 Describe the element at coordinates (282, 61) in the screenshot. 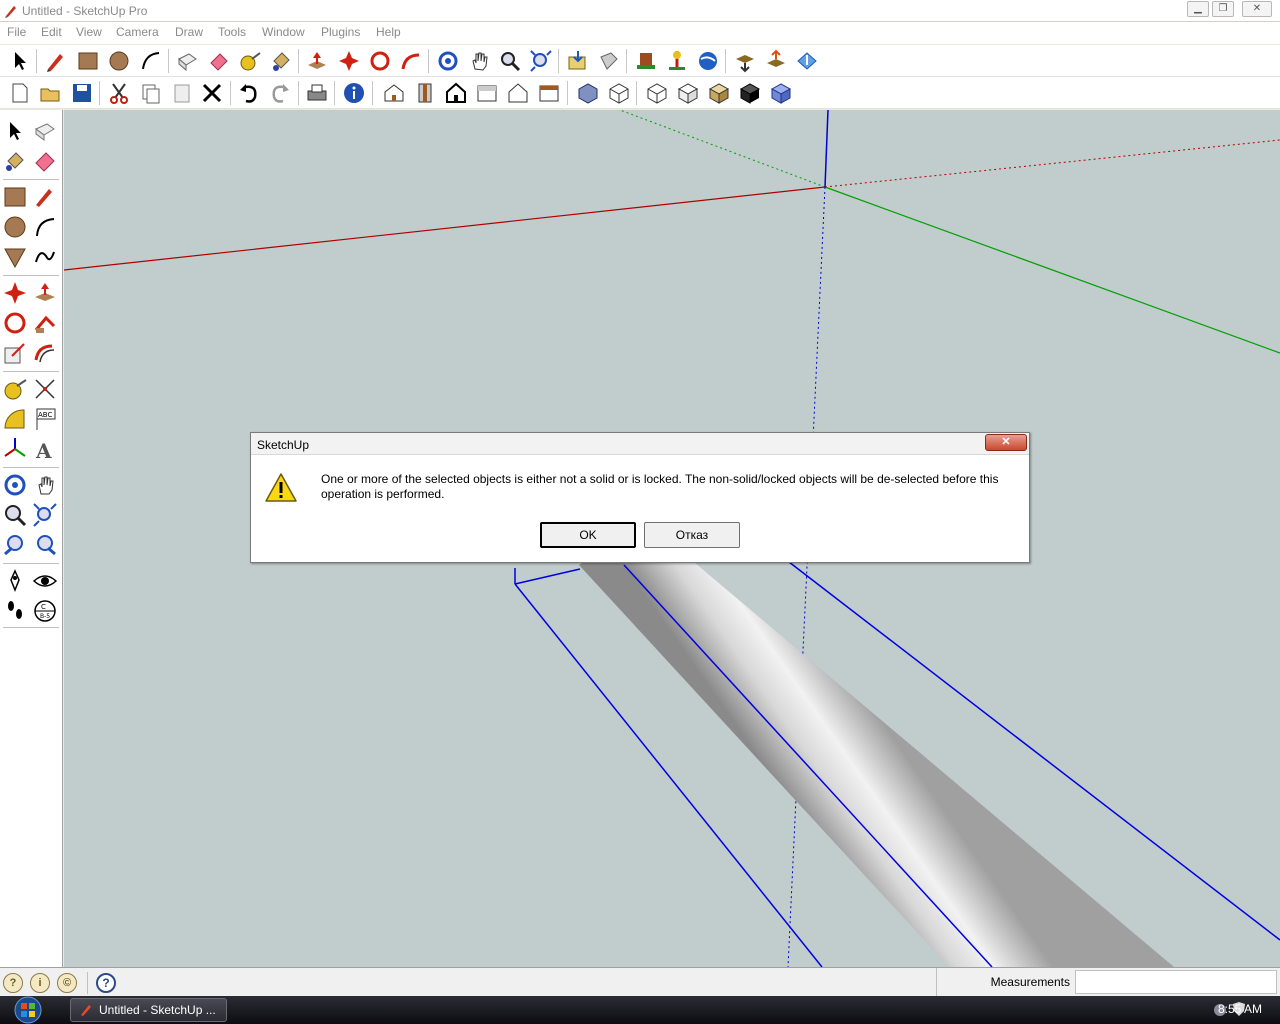

I see `paint-bucket-button` at that location.